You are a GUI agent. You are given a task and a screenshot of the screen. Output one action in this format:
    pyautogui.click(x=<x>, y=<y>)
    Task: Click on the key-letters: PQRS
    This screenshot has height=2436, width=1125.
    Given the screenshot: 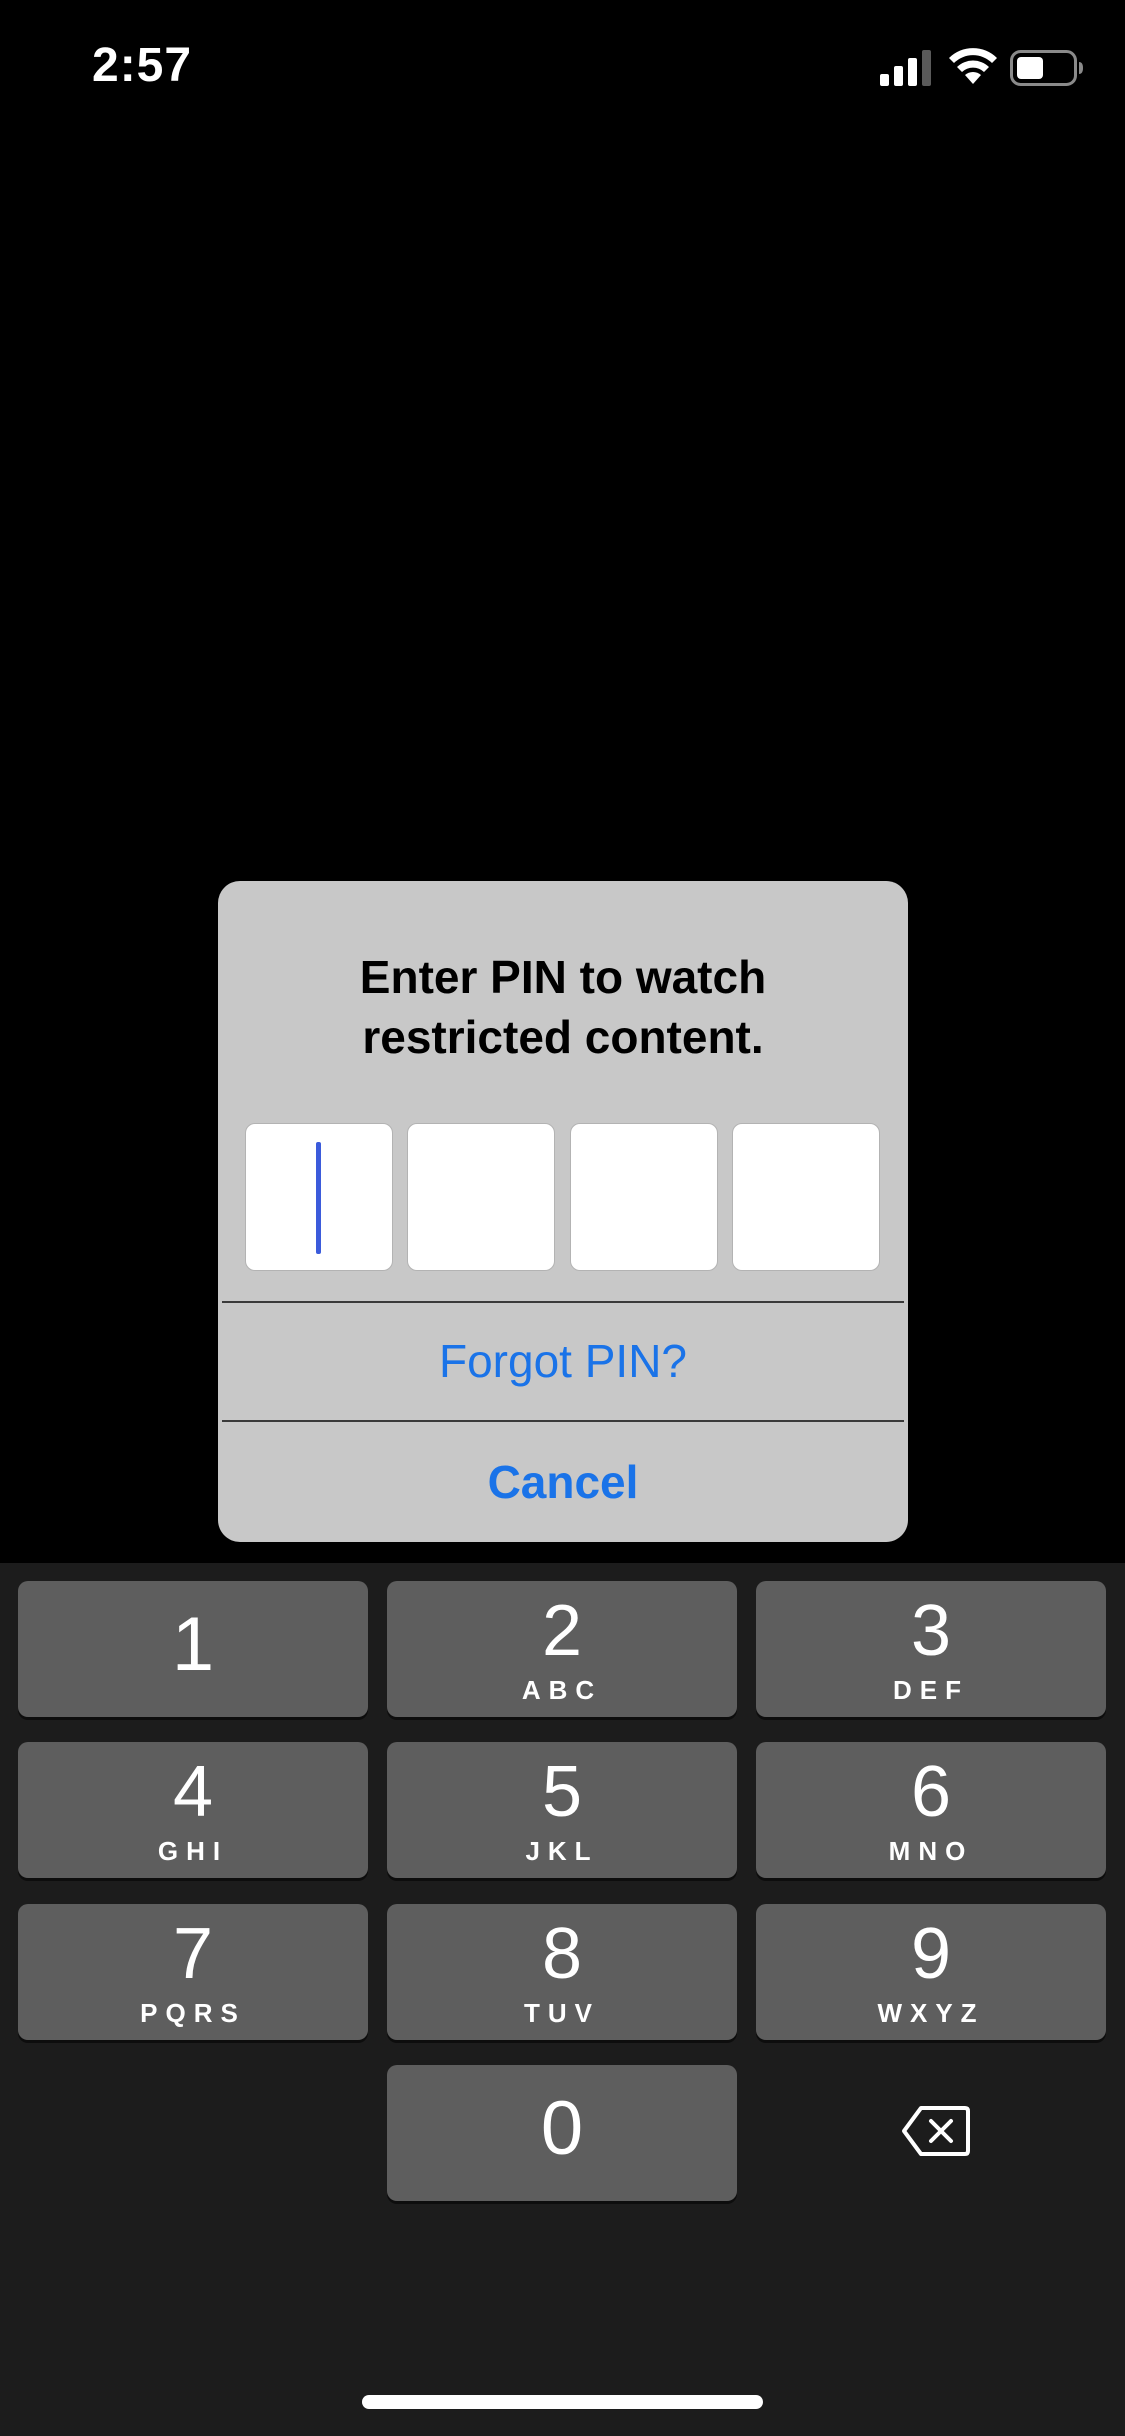 What is the action you would take?
    pyautogui.click(x=193, y=2013)
    